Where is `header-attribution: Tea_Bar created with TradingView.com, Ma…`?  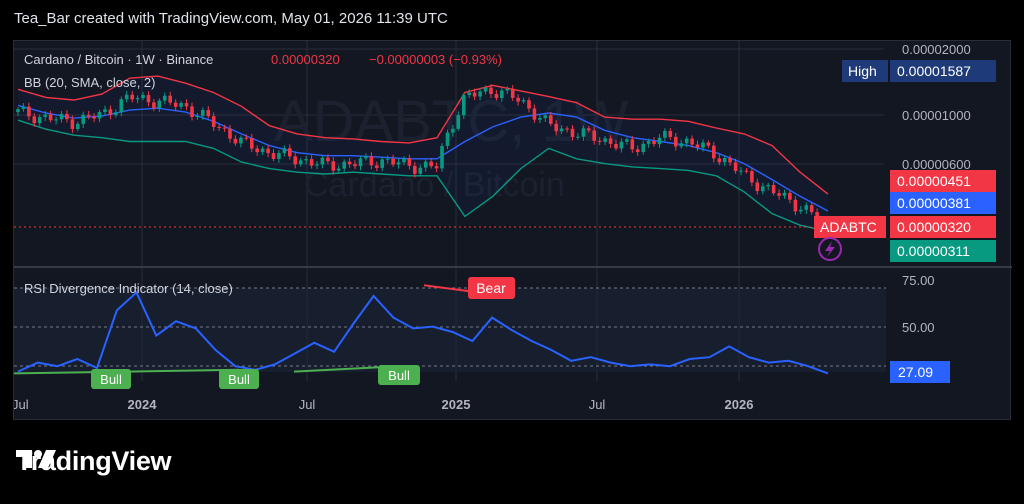 header-attribution: Tea_Bar created with TradingView.com, Ma… is located at coordinates (231, 18).